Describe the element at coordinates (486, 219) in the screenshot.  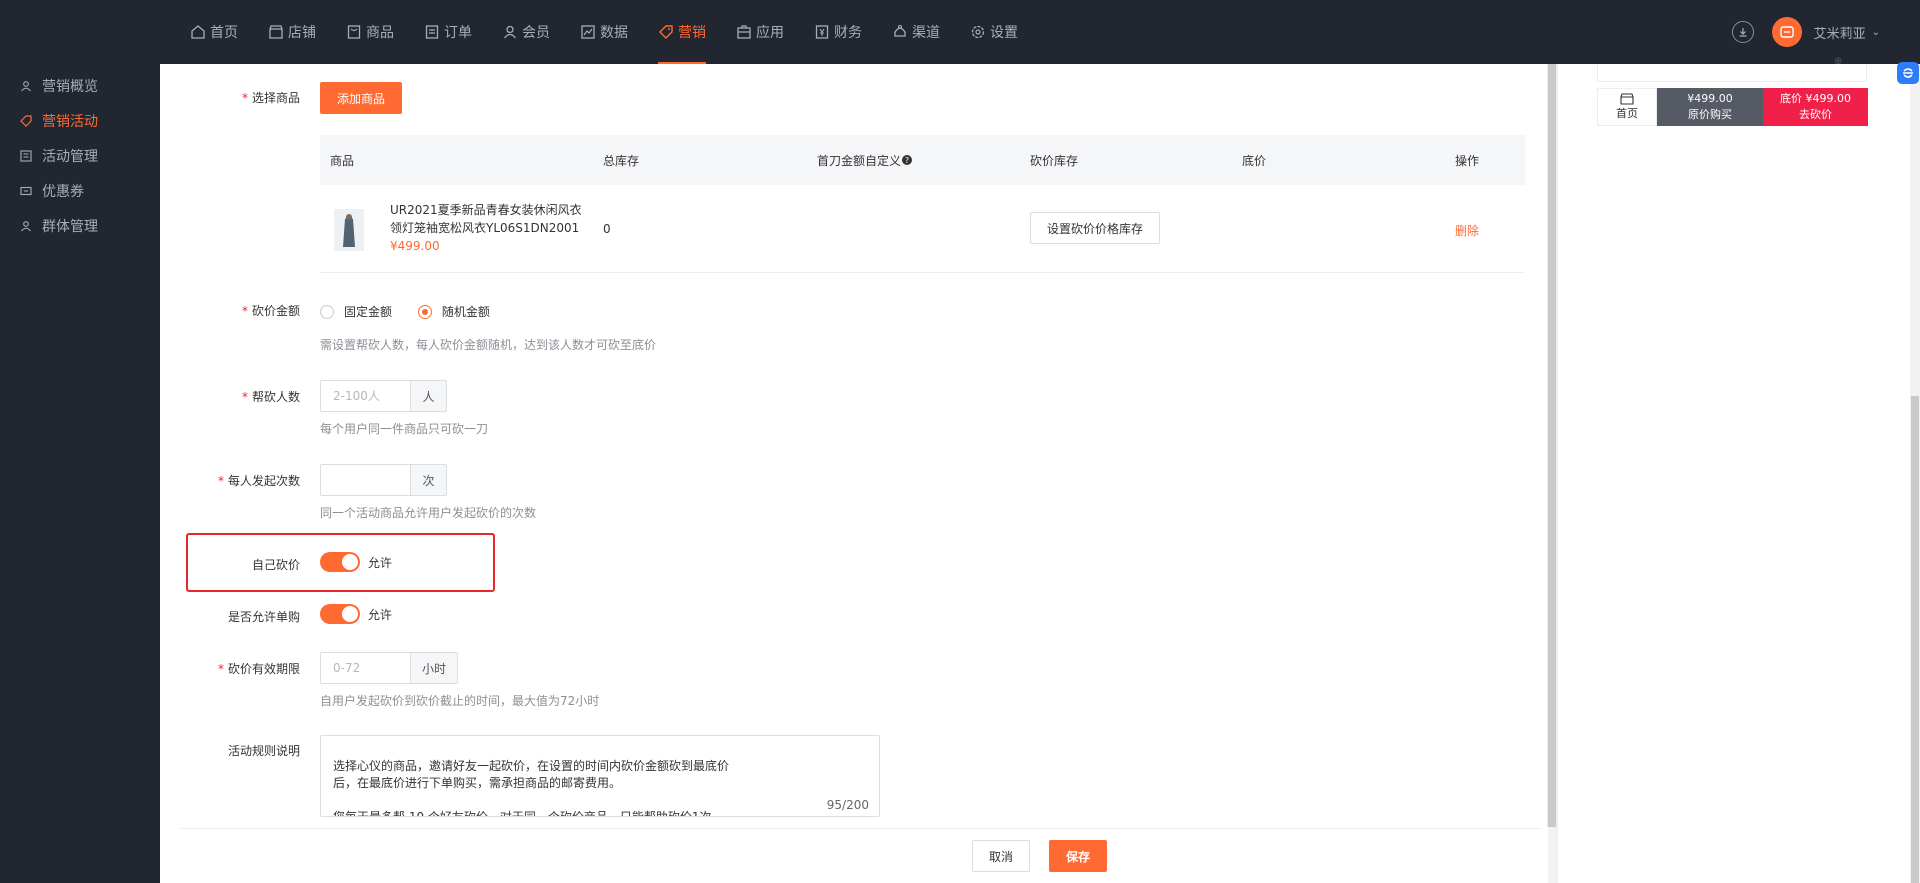
I see `product-name: UR2021夏季新品青春女装休闲风衣领灯笼袖宽松风衣YL06S1DN2001` at that location.